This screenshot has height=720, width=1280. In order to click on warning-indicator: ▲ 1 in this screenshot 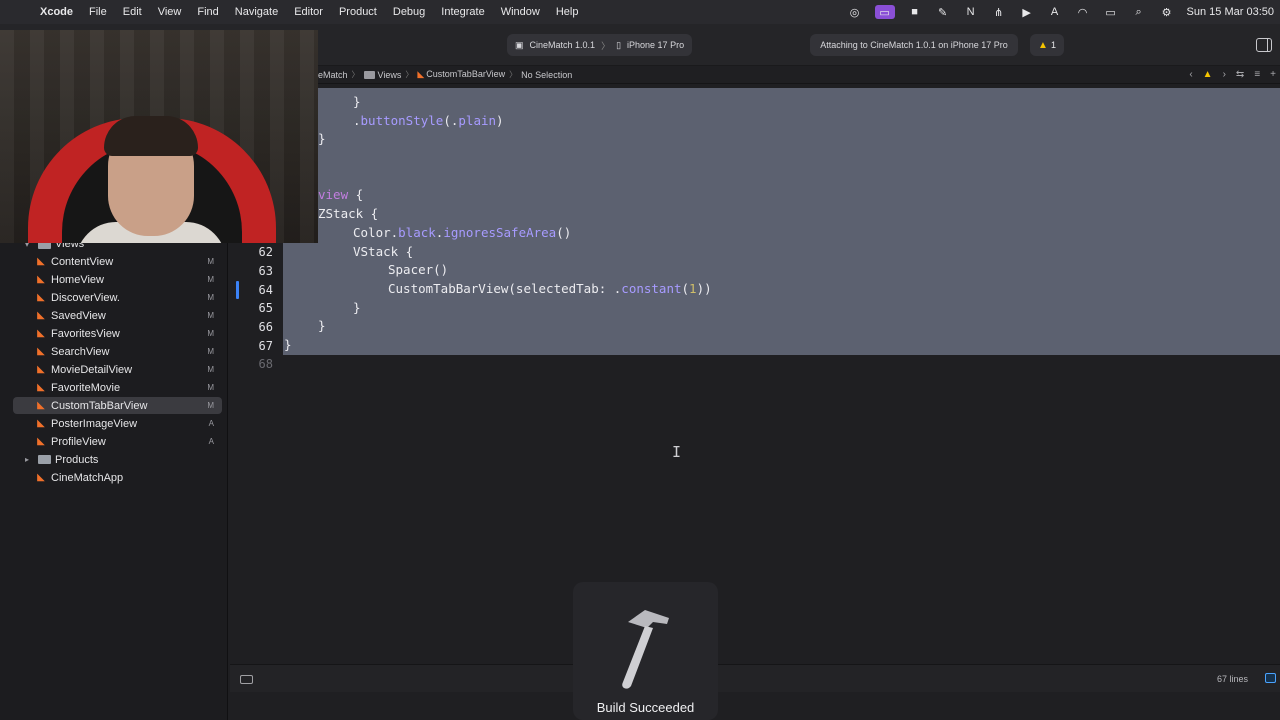, I will do `click(1047, 45)`.